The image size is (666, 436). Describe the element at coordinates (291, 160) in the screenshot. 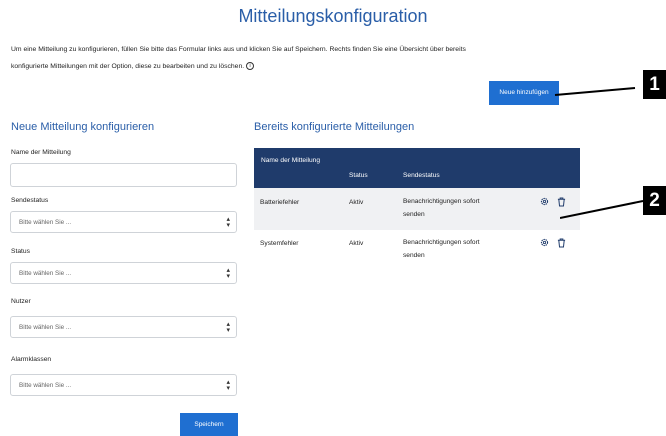

I see `col-name-header: Name der Mitteilung` at that location.